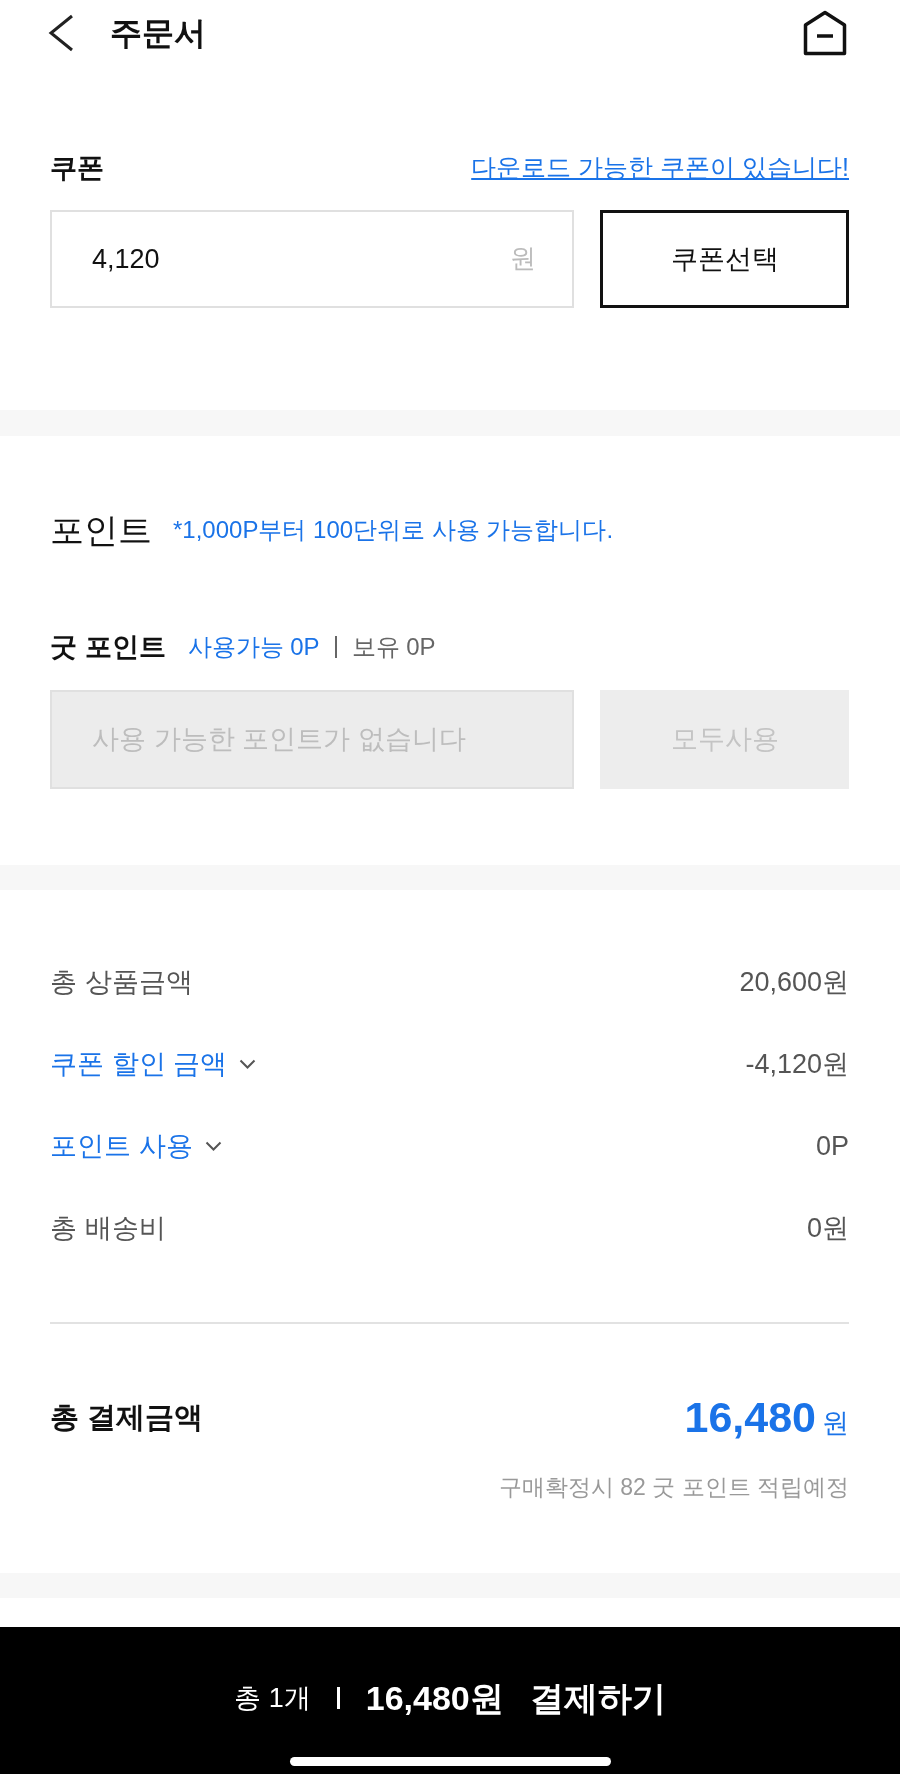  Describe the element at coordinates (794, 982) in the screenshot. I see `summary-value: 20,600원` at that location.